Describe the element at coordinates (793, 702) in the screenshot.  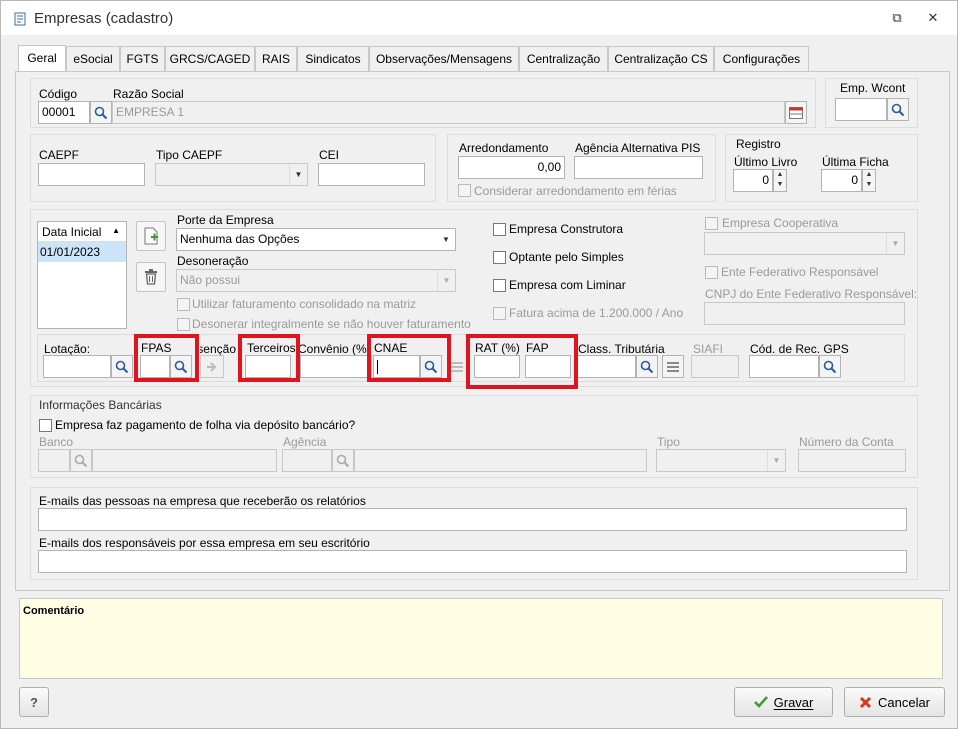
I see `gravar-label: Gravar` at that location.